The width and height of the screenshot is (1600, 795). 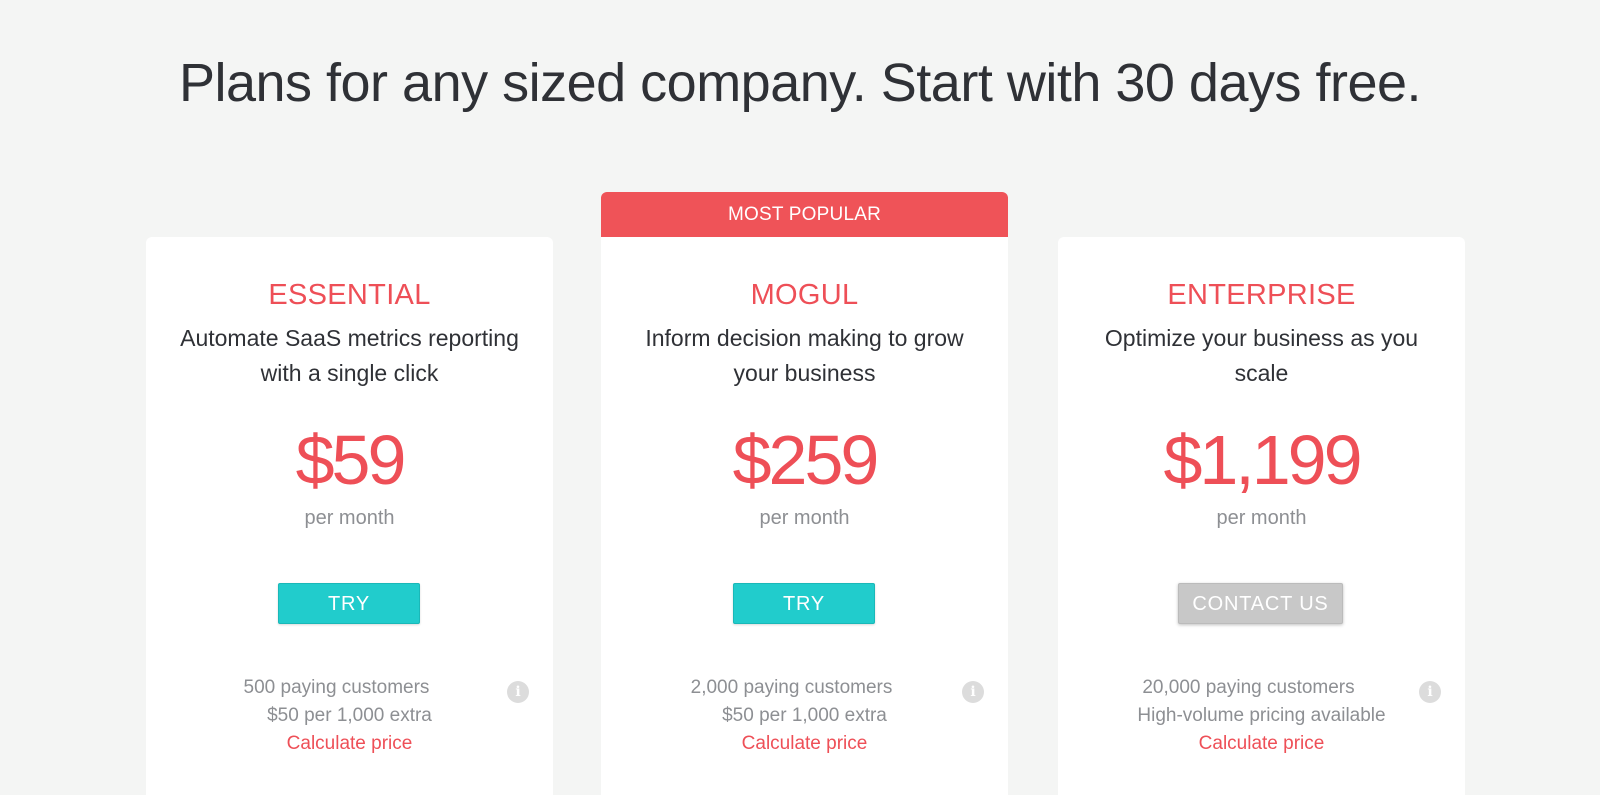 What do you see at coordinates (1262, 460) in the screenshot?
I see `plan-price: $1,199` at bounding box center [1262, 460].